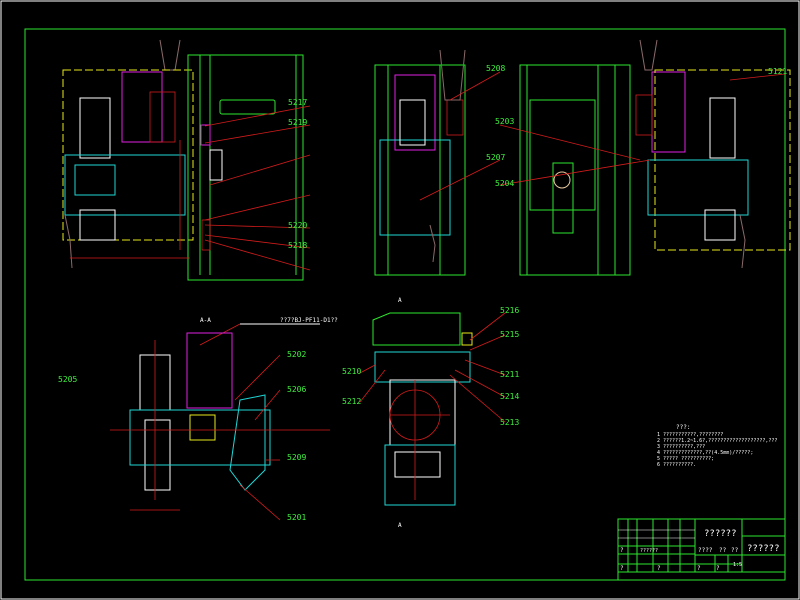  What do you see at coordinates (509, 422) in the screenshot?
I see `label-5213: 5213` at bounding box center [509, 422].